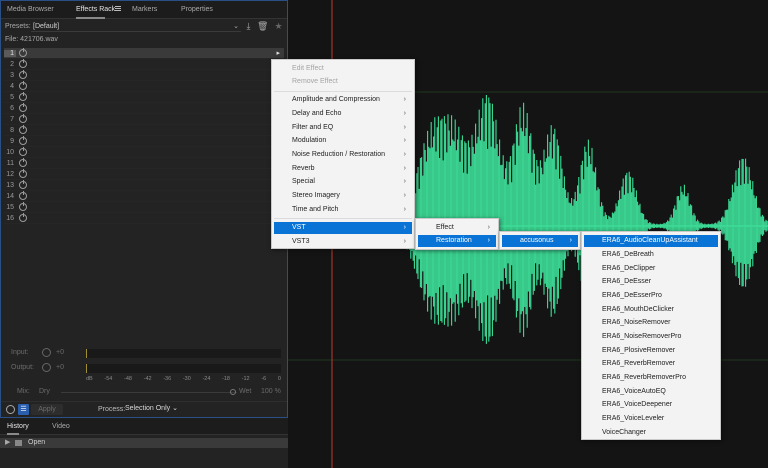 The height and width of the screenshot is (468, 768). Describe the element at coordinates (343, 210) in the screenshot. I see `menu-time-pitch: Time and Pitch ›` at that location.